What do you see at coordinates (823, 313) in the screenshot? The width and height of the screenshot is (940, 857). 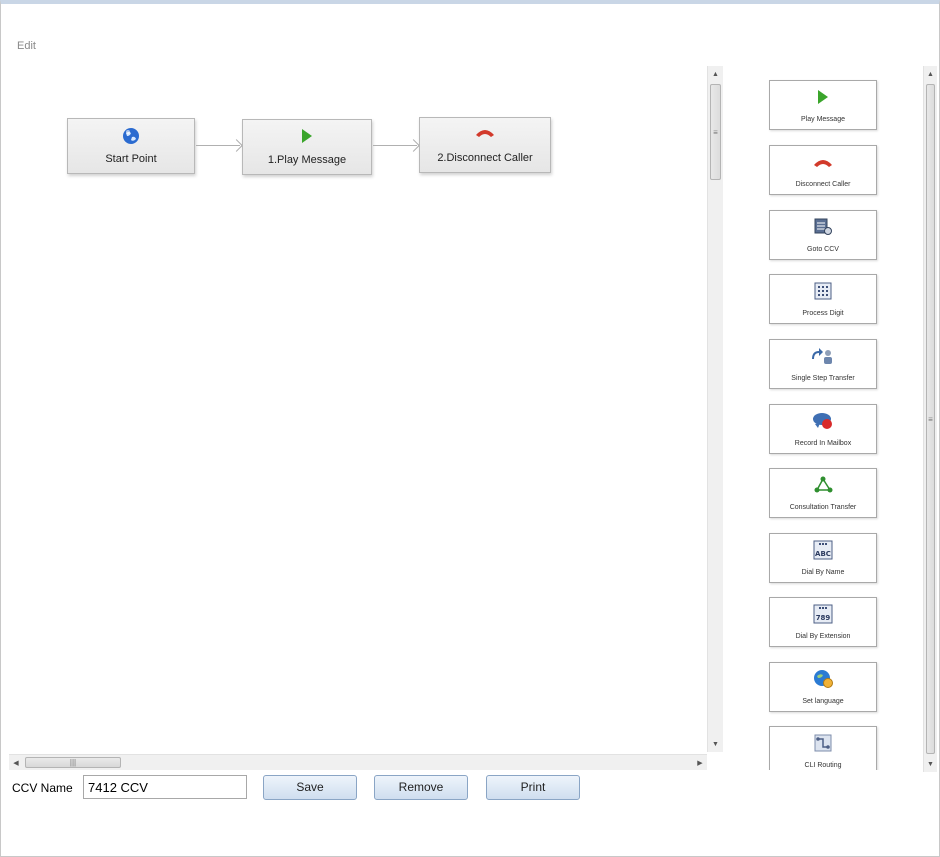 I see `palette-item-label: Process Digit` at bounding box center [823, 313].